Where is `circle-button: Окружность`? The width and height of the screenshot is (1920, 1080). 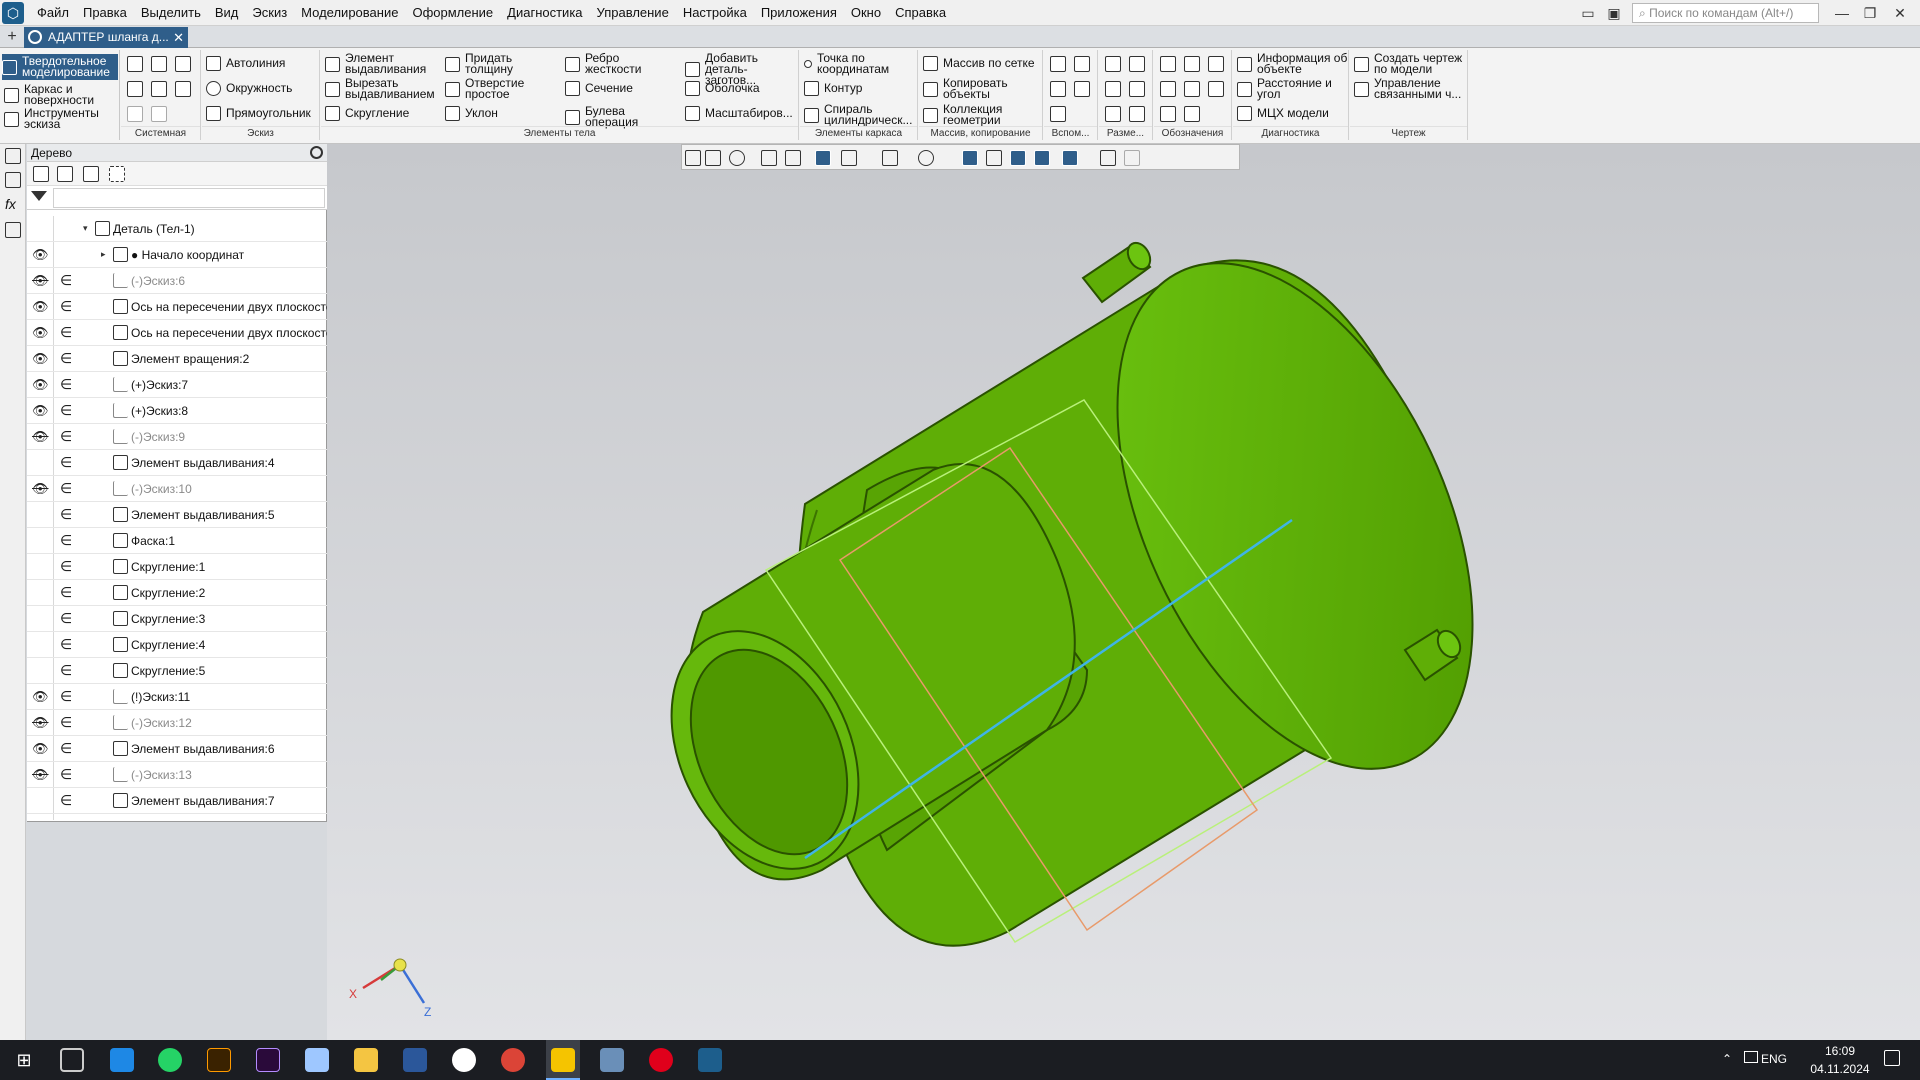 circle-button: Окружность is located at coordinates (249, 88).